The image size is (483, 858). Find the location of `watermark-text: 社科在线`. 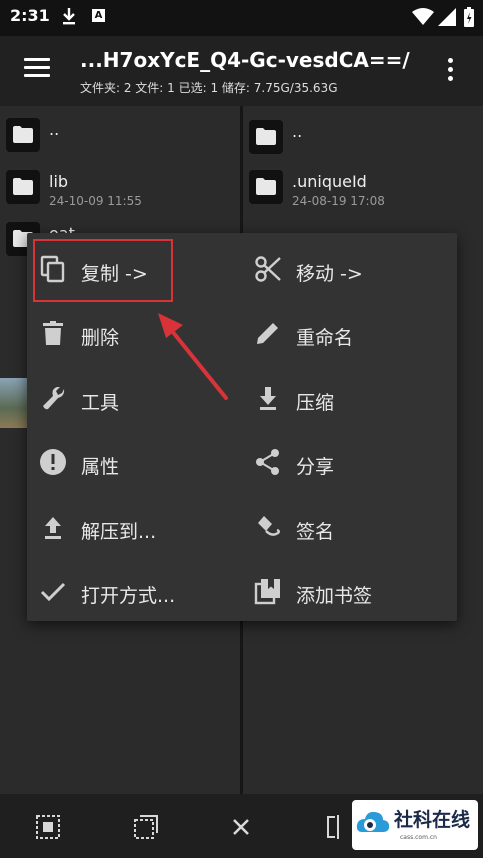

watermark-text: 社科在线 is located at coordinates (432, 820).